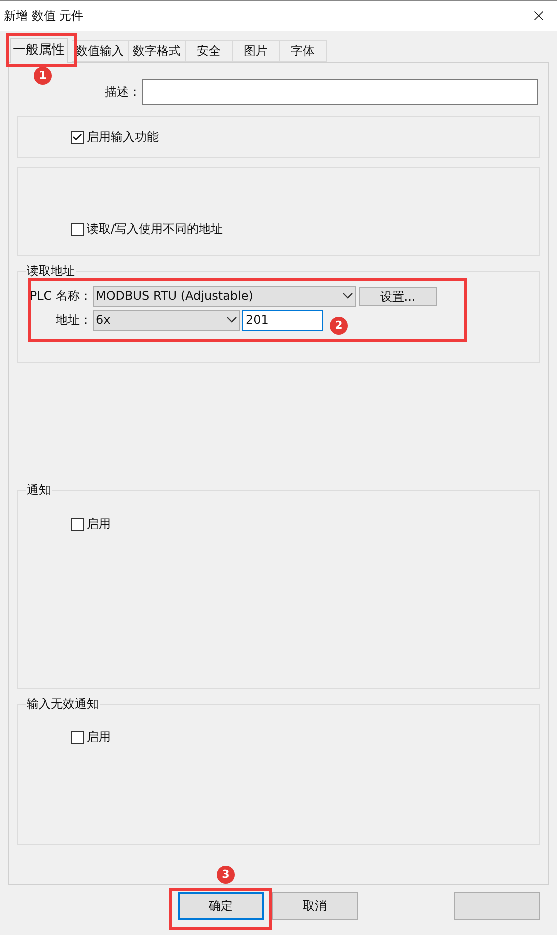  I want to click on group-title: 输入无效通知, so click(63, 704).